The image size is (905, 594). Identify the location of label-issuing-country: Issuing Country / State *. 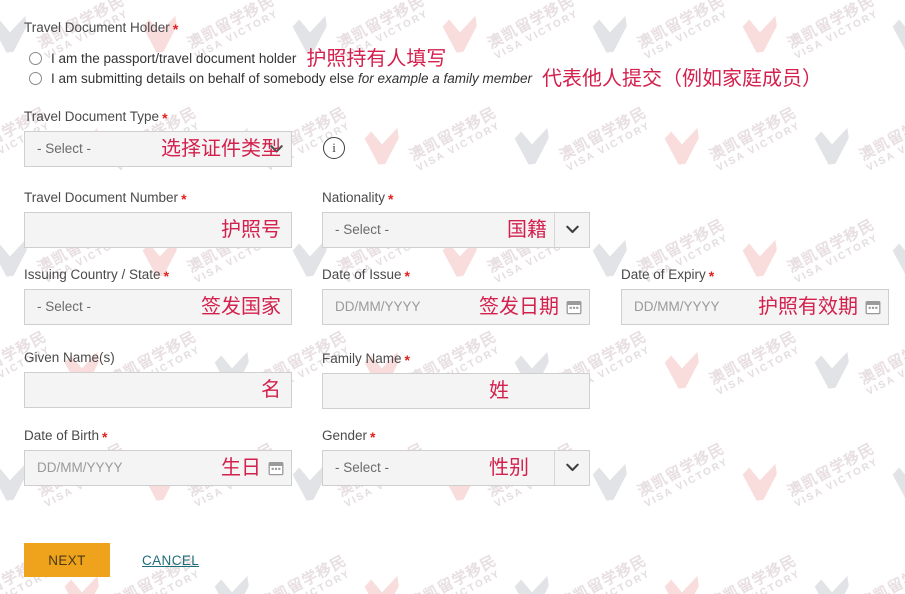
(158, 275).